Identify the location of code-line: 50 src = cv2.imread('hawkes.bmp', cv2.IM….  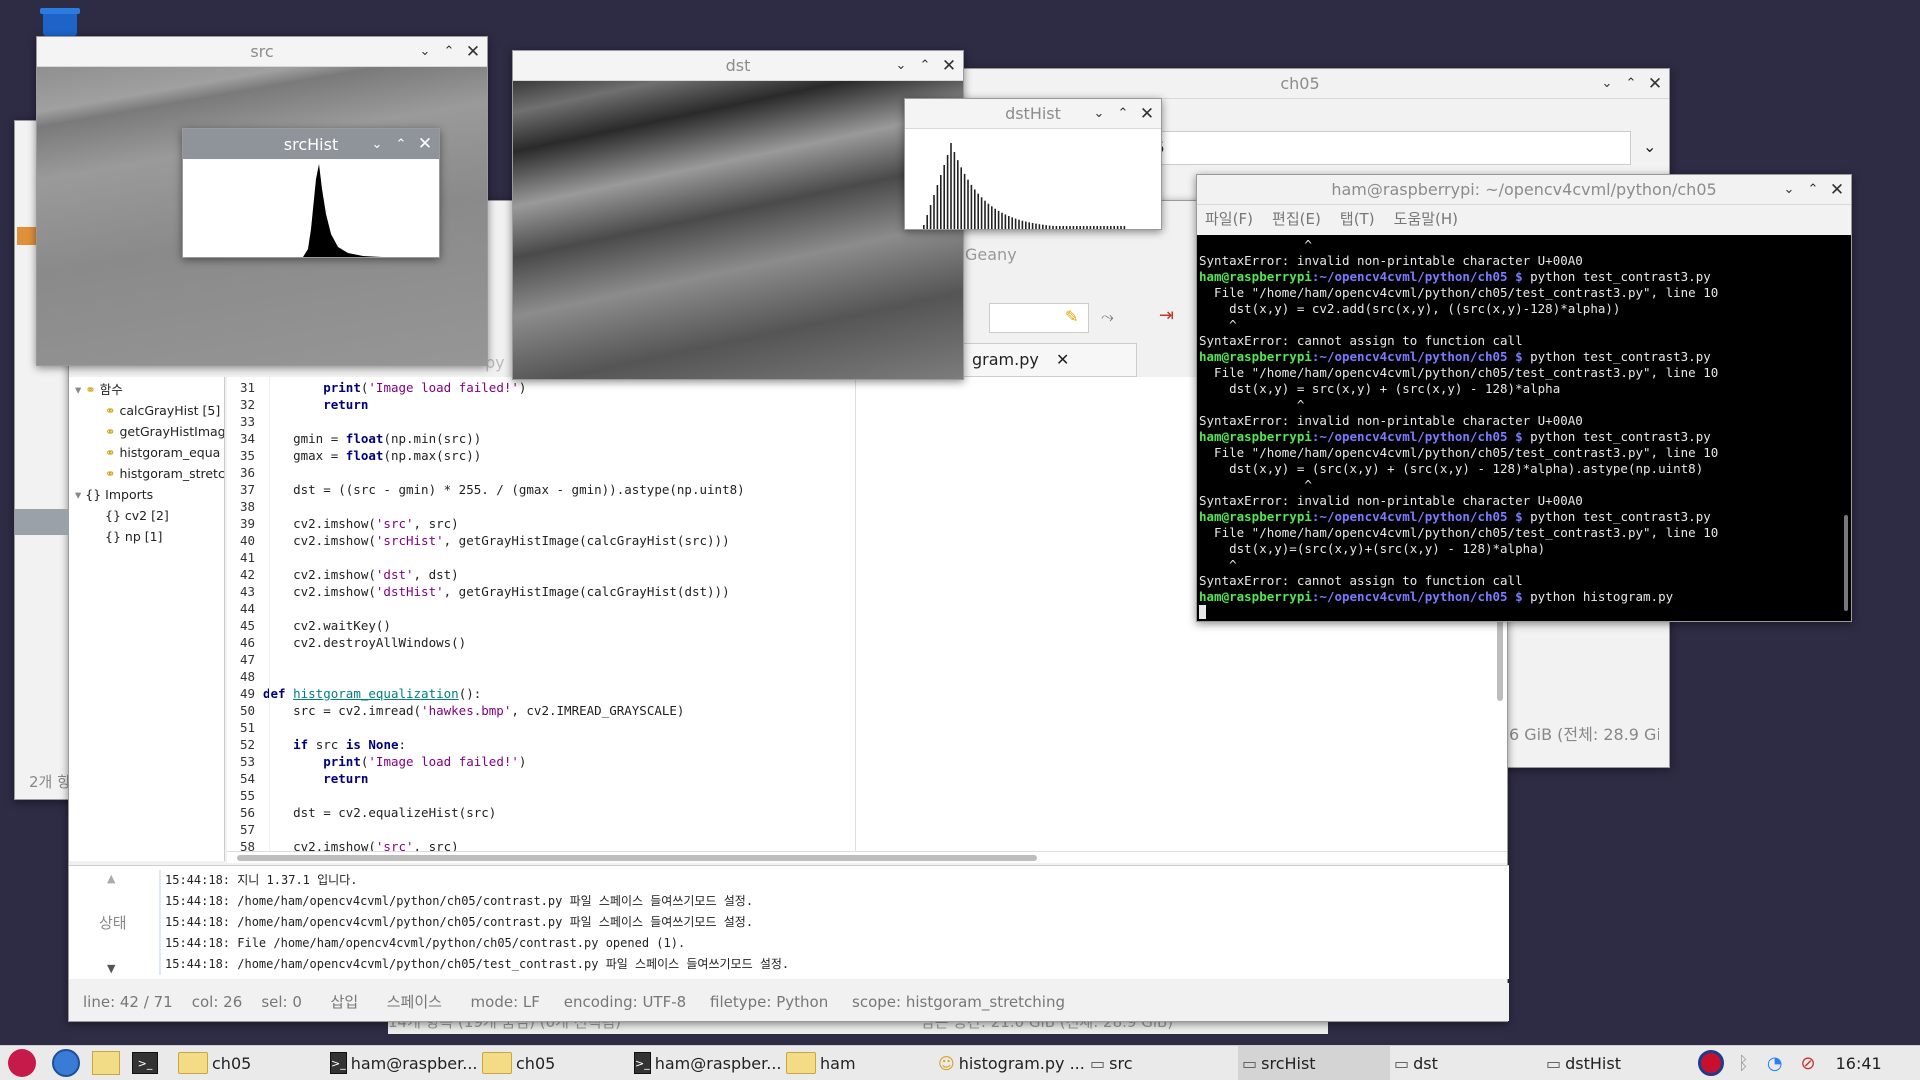
(867, 710).